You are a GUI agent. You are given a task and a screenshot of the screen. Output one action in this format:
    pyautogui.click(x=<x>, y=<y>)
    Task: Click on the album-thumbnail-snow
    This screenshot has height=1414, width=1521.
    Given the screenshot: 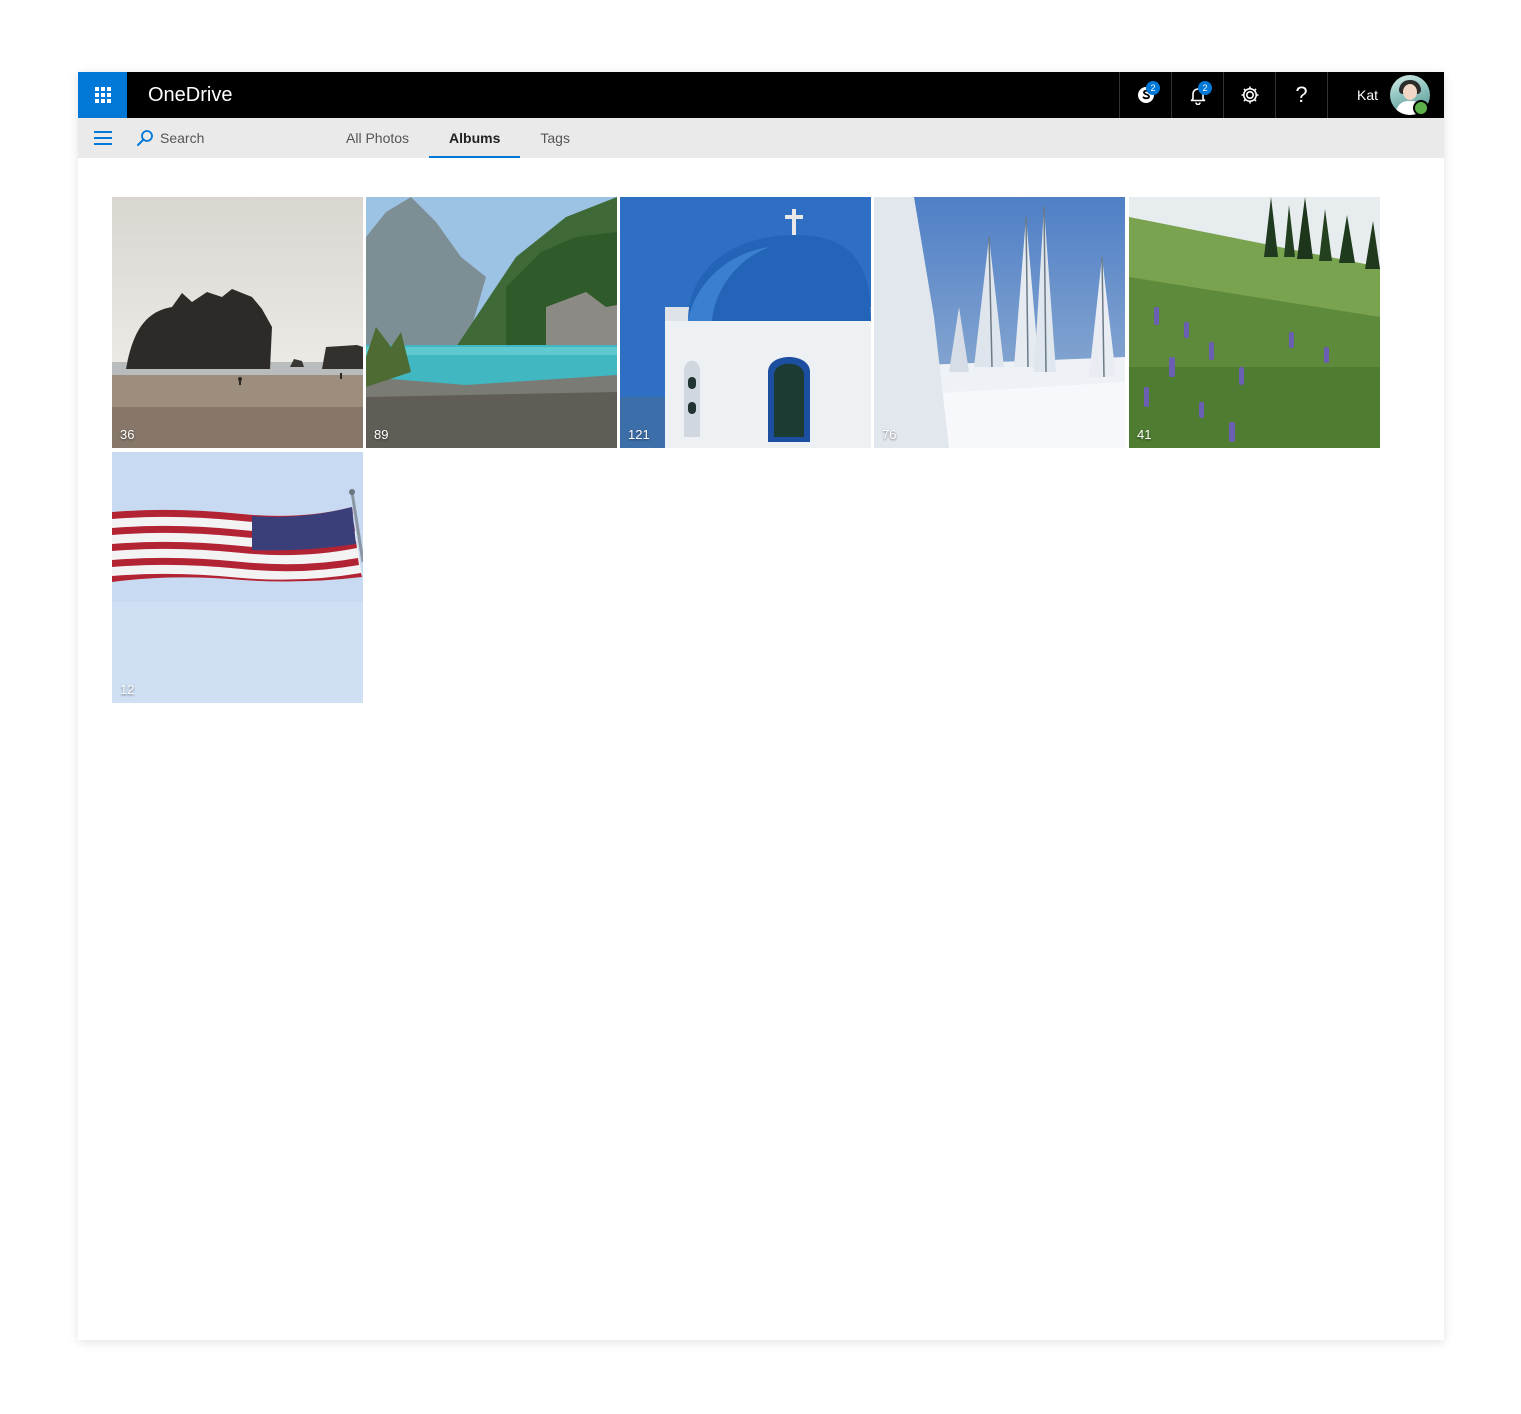 What is the action you would take?
    pyautogui.click(x=999, y=322)
    